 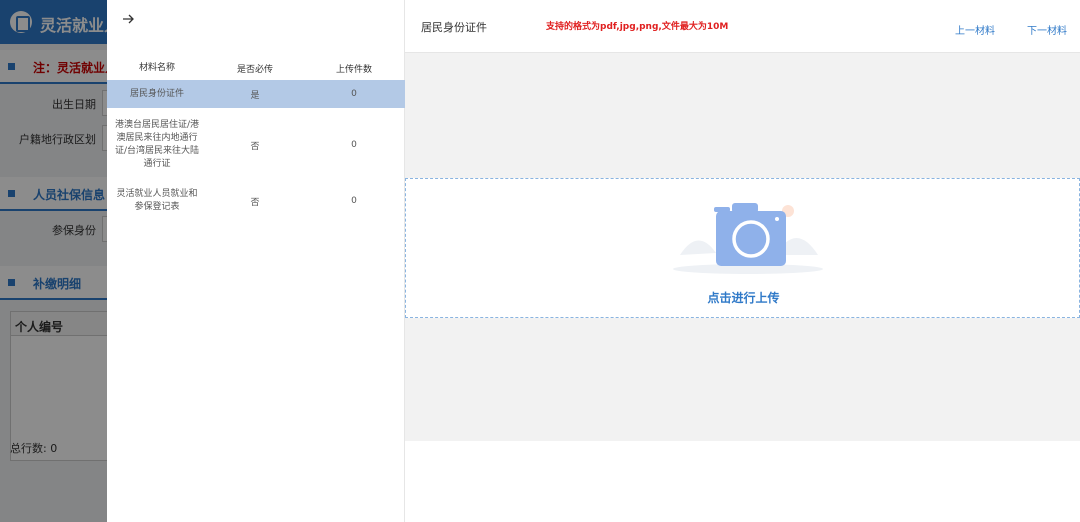 I want to click on material-name: 灵活就业人员就业和参保登记表, so click(x=157, y=200).